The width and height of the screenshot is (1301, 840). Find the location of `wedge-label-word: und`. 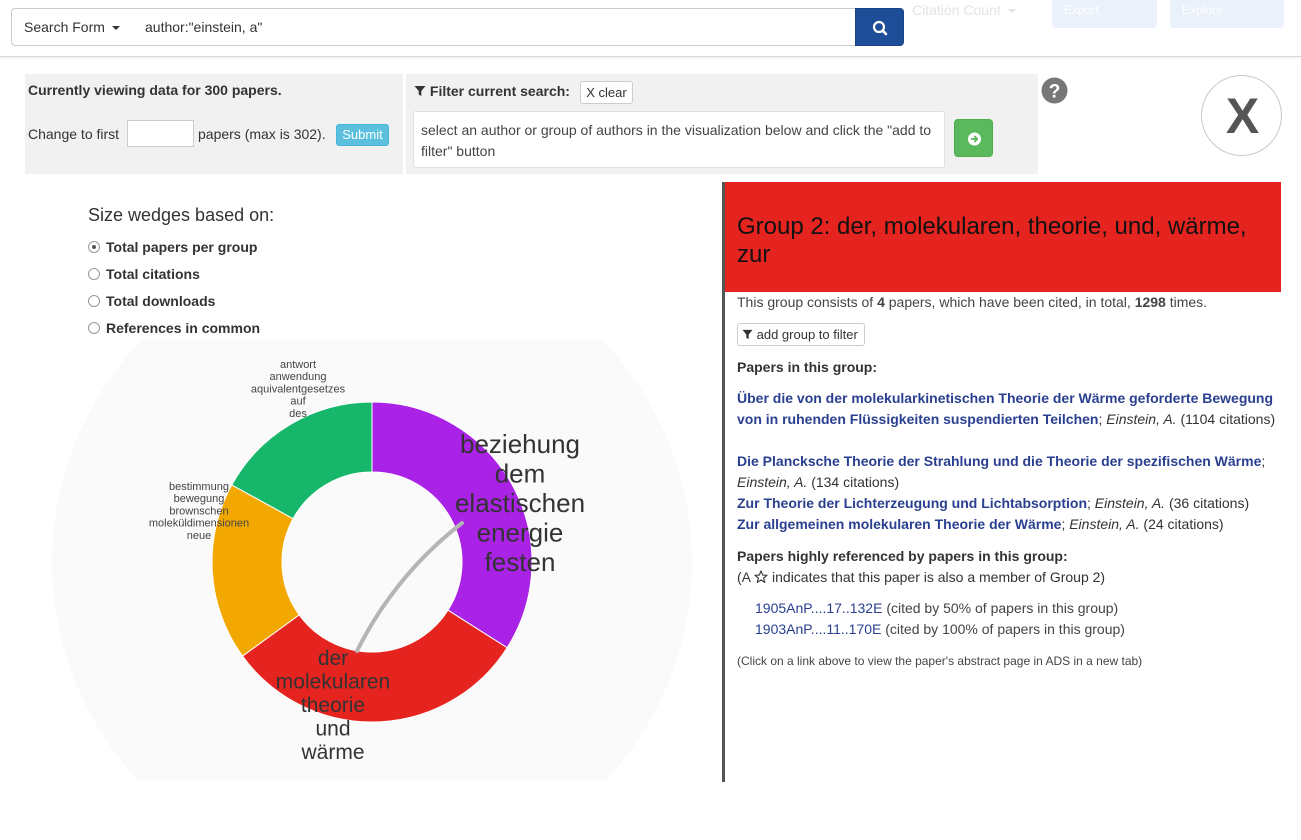

wedge-label-word: und is located at coordinates (332, 729).